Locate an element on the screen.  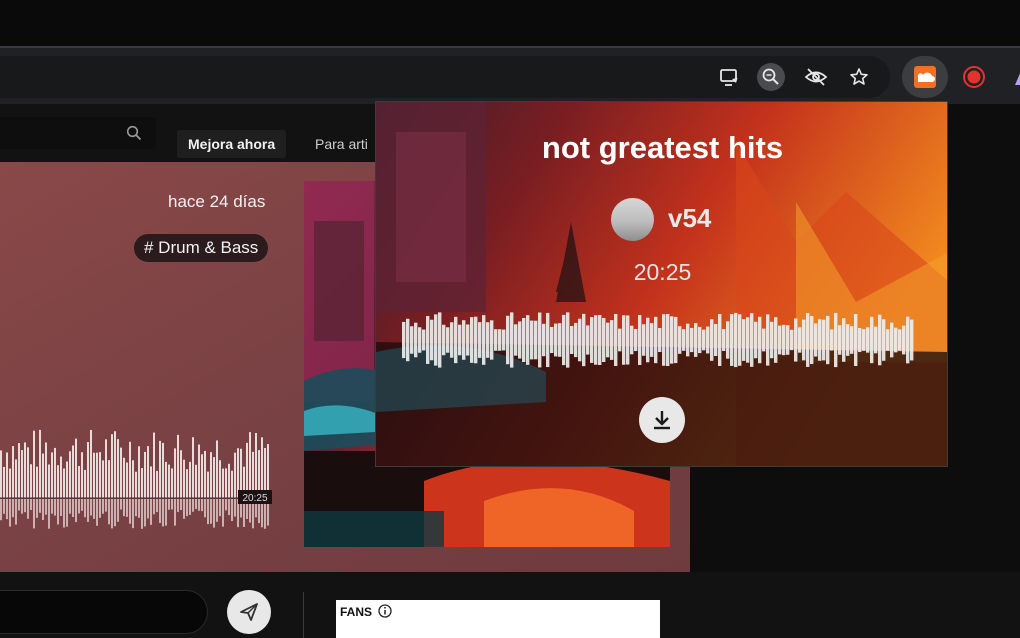
eye-off-icon is located at coordinates (816, 77).